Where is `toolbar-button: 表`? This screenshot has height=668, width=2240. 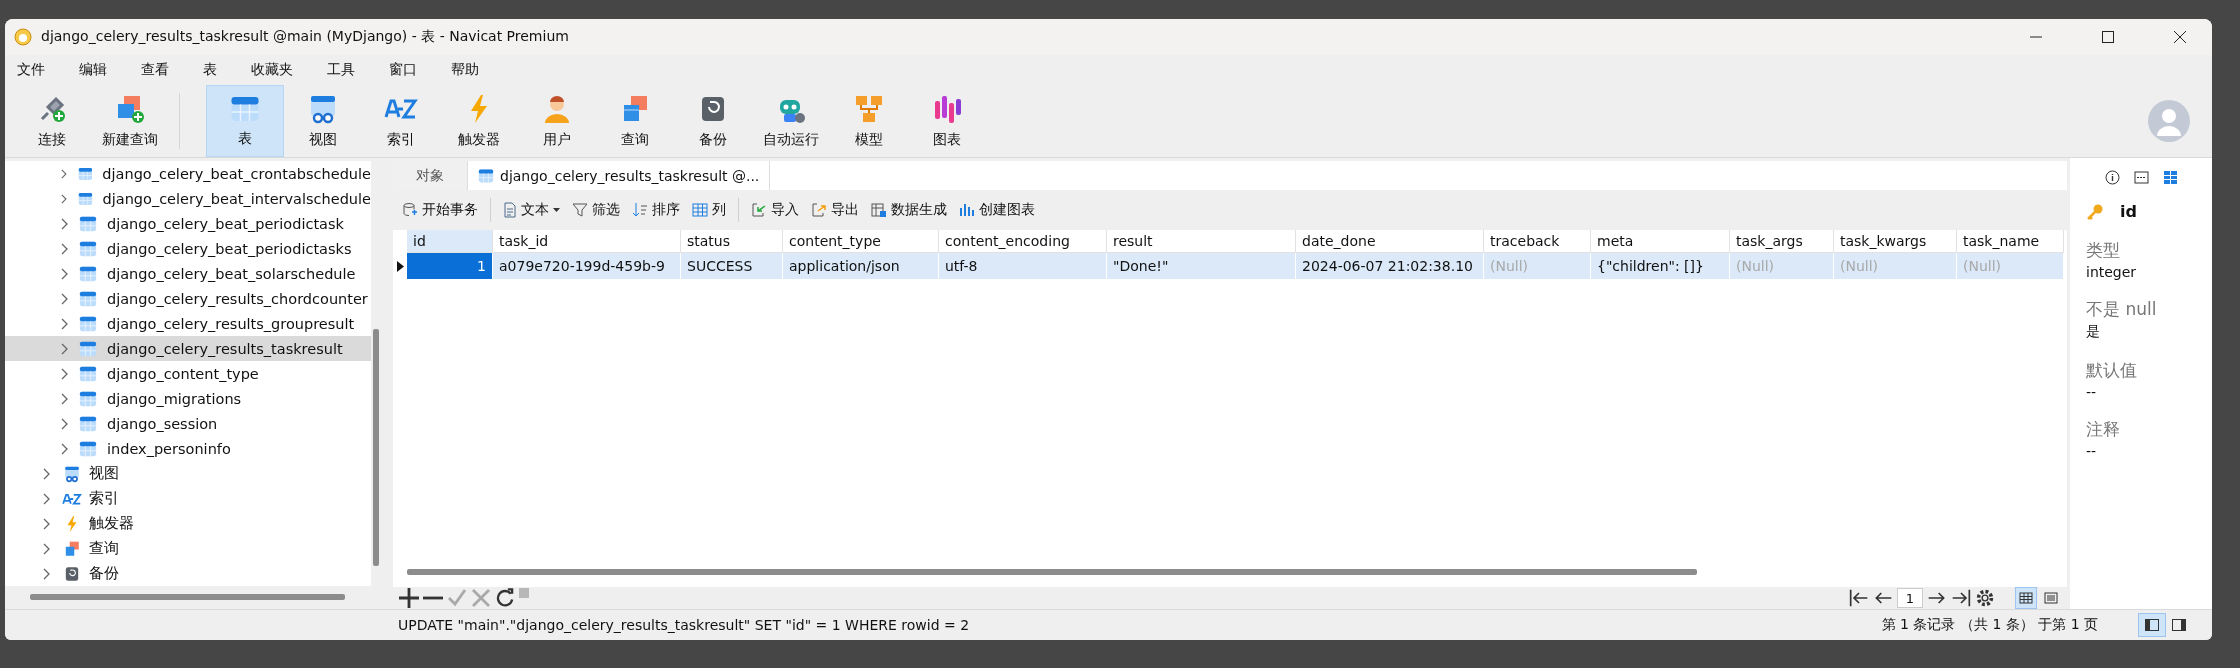
toolbar-button: 表 is located at coordinates (245, 121).